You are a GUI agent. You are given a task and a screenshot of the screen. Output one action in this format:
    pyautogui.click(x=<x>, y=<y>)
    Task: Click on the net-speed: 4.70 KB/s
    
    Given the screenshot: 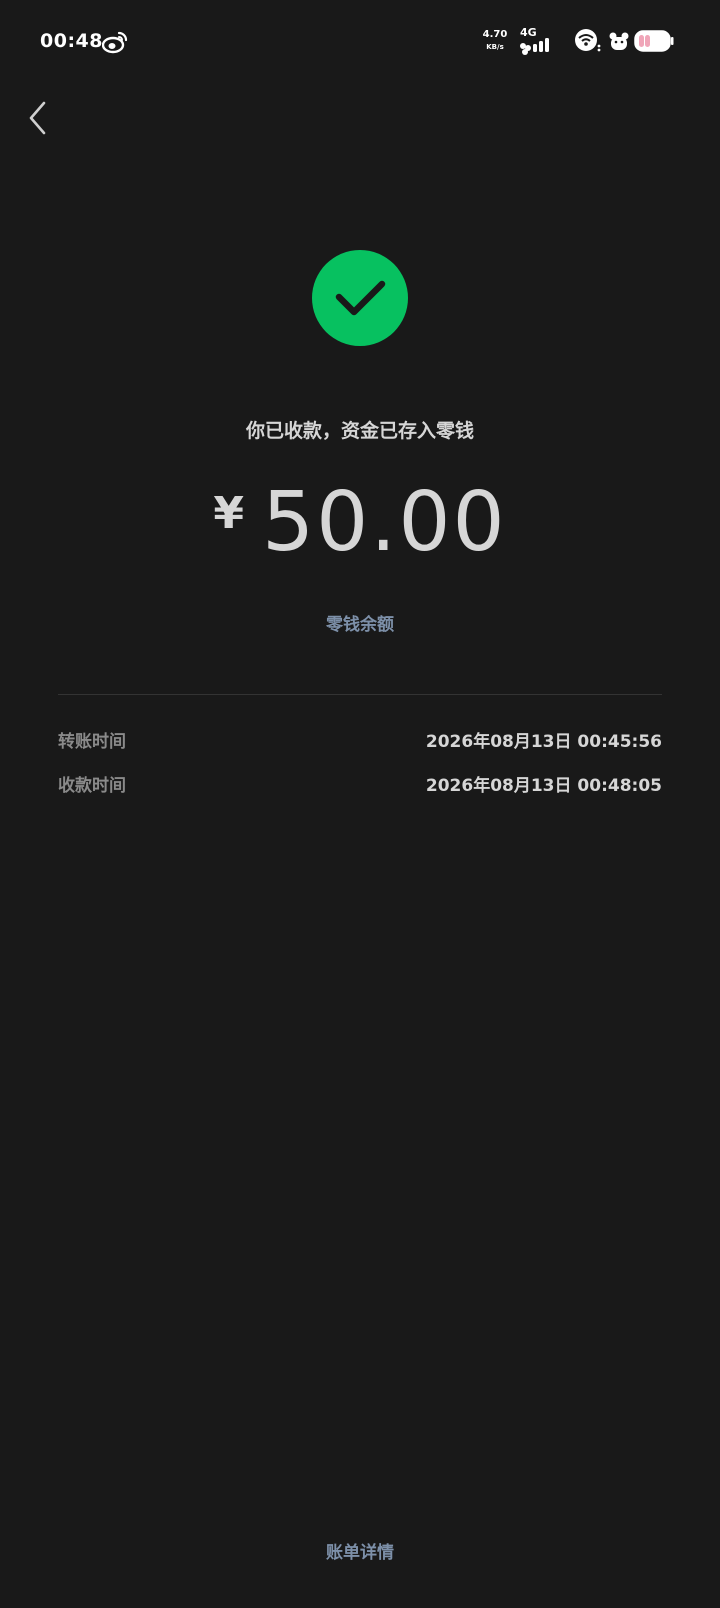 What is the action you would take?
    pyautogui.click(x=495, y=40)
    